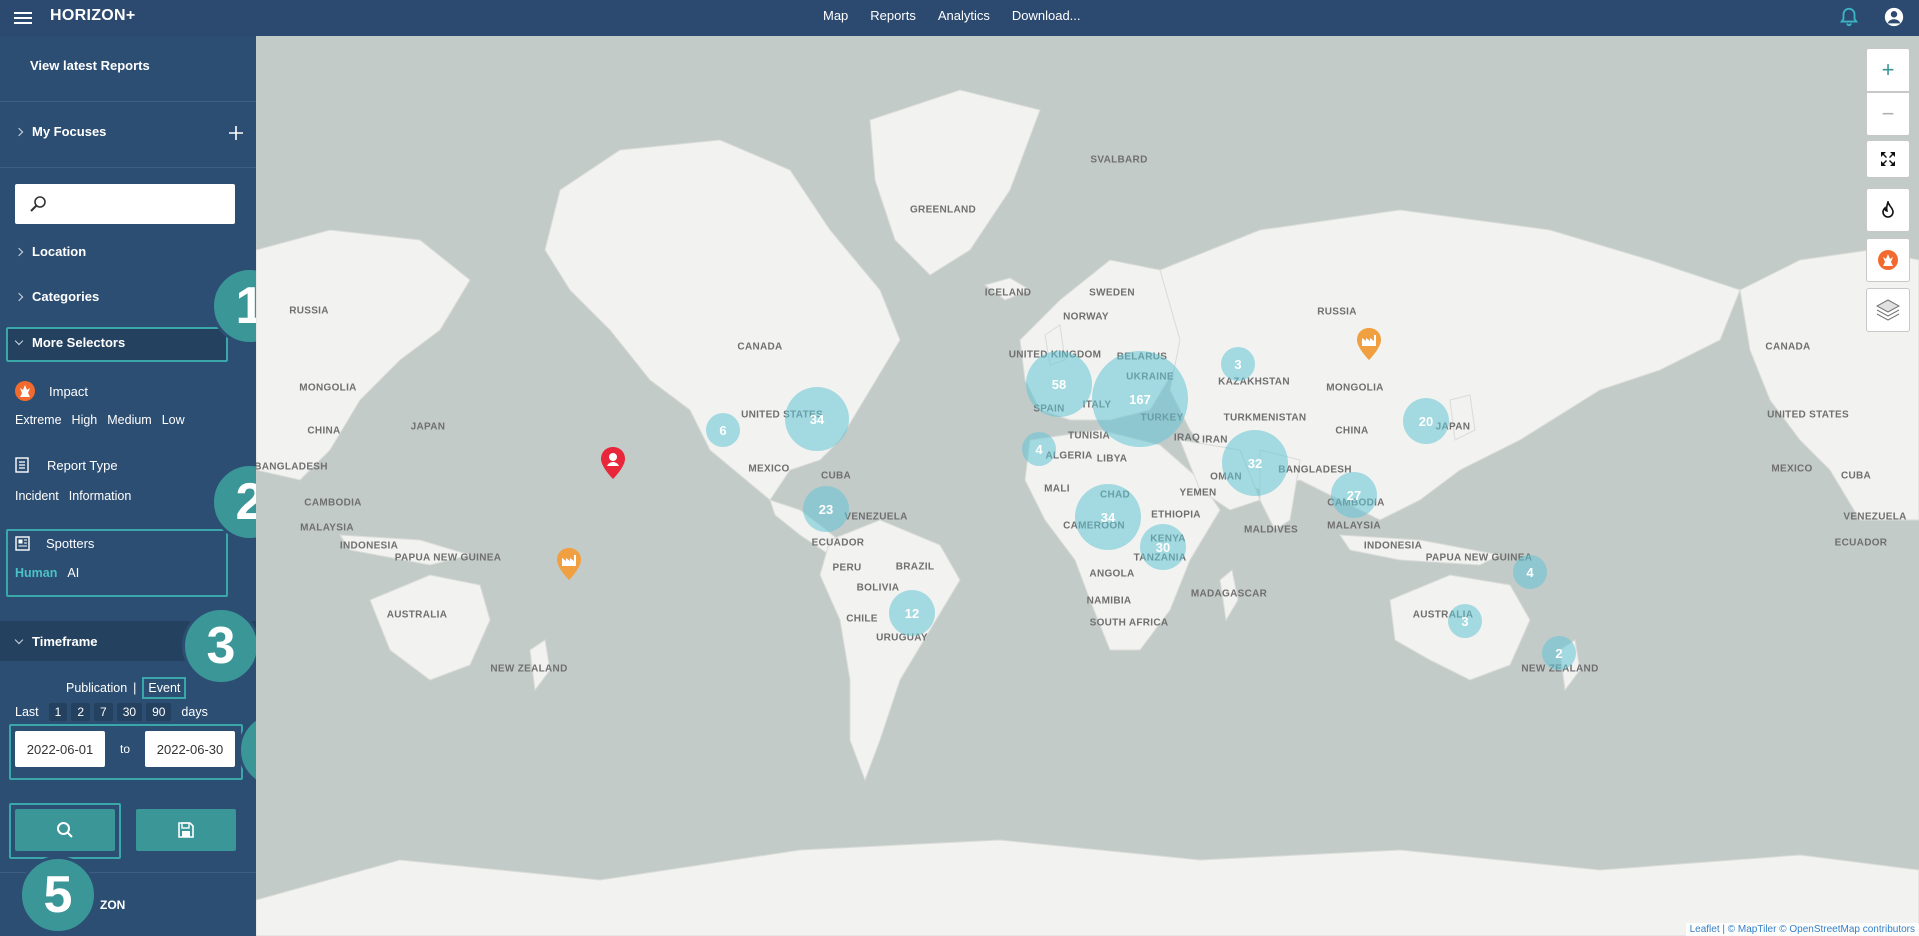 This screenshot has width=1919, height=936. What do you see at coordinates (1059, 384) in the screenshot?
I see `report-cluster: 58` at bounding box center [1059, 384].